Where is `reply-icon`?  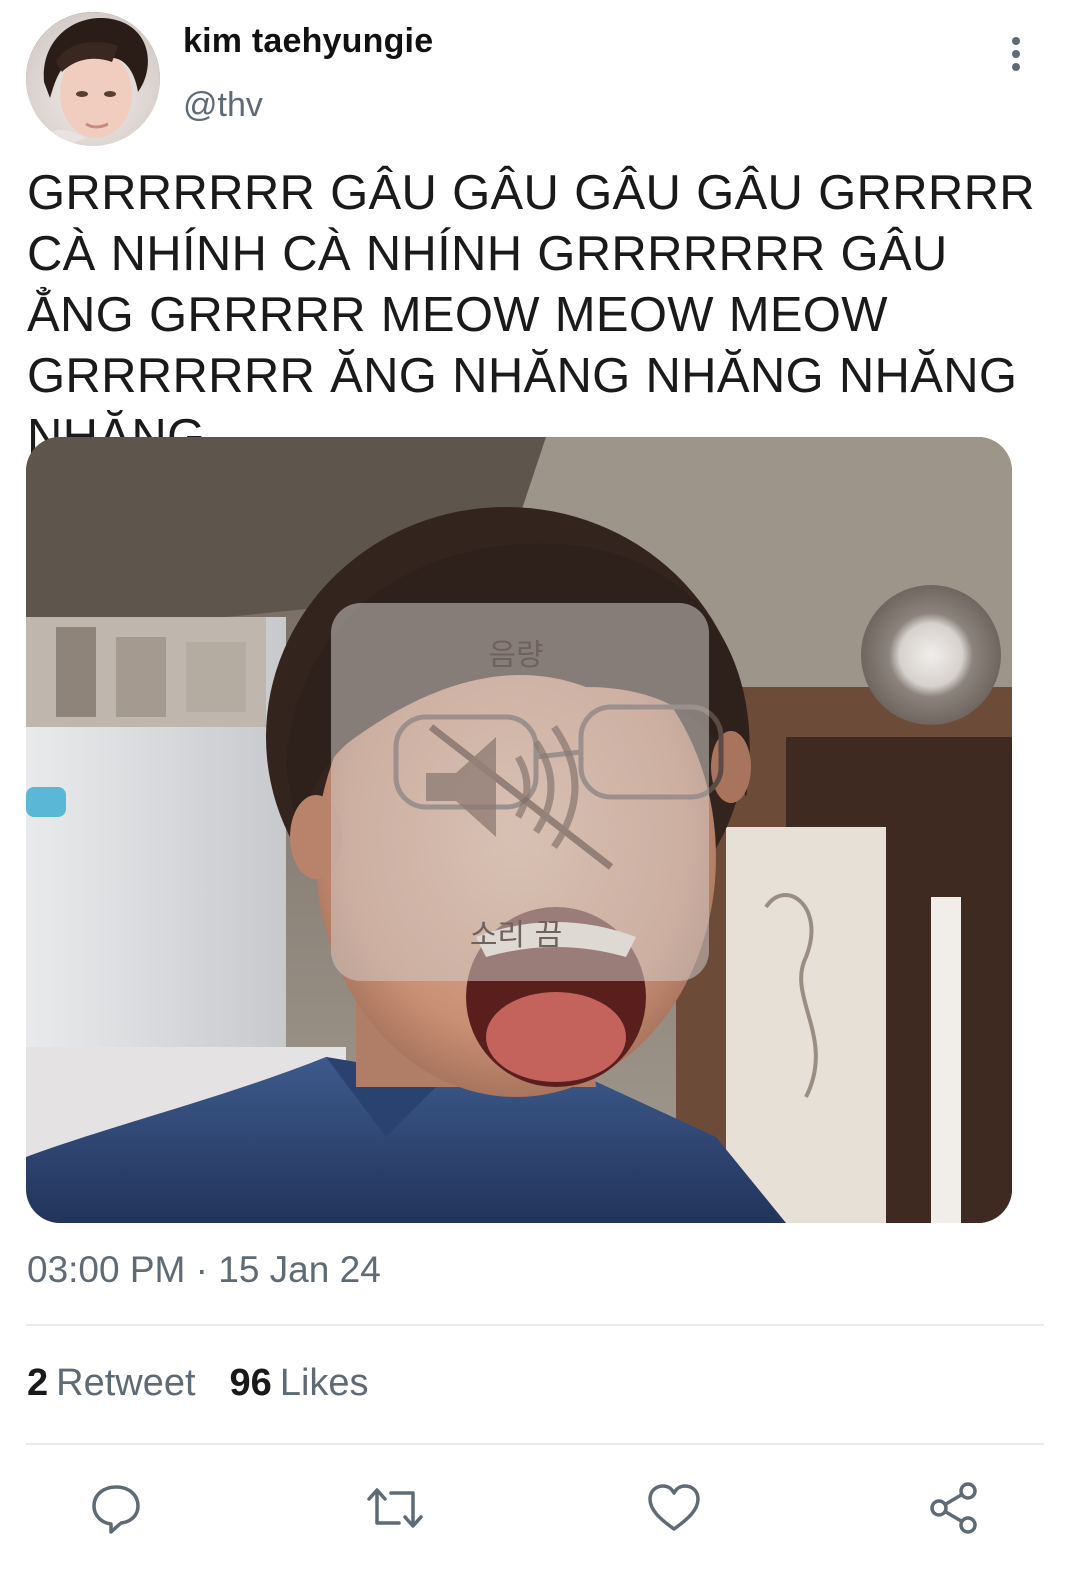
reply-icon is located at coordinates (116, 1509).